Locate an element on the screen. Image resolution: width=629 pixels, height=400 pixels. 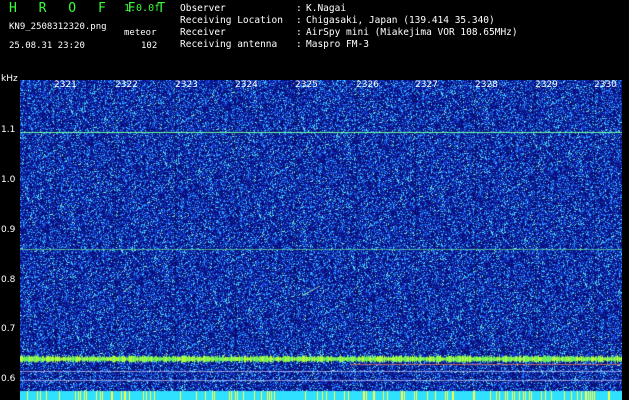
y-unit-label: kHz is located at coordinates (9, 79).